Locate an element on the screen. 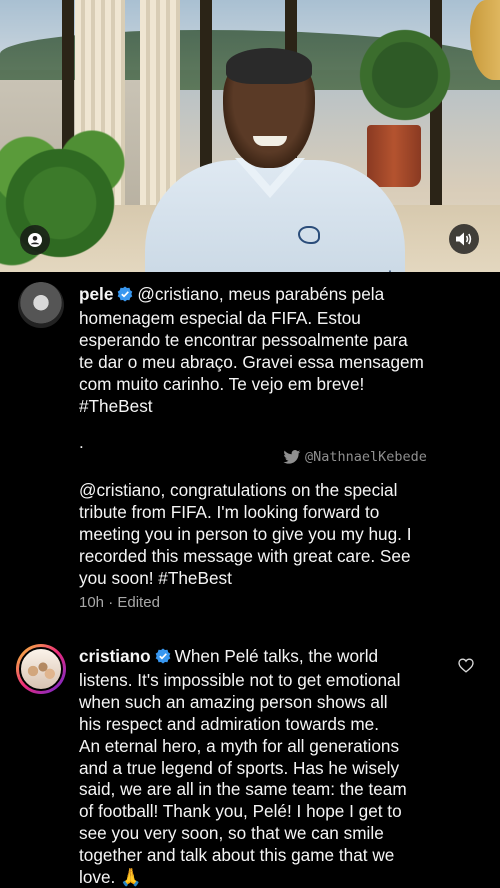  shirt-logo is located at coordinates (309, 235).